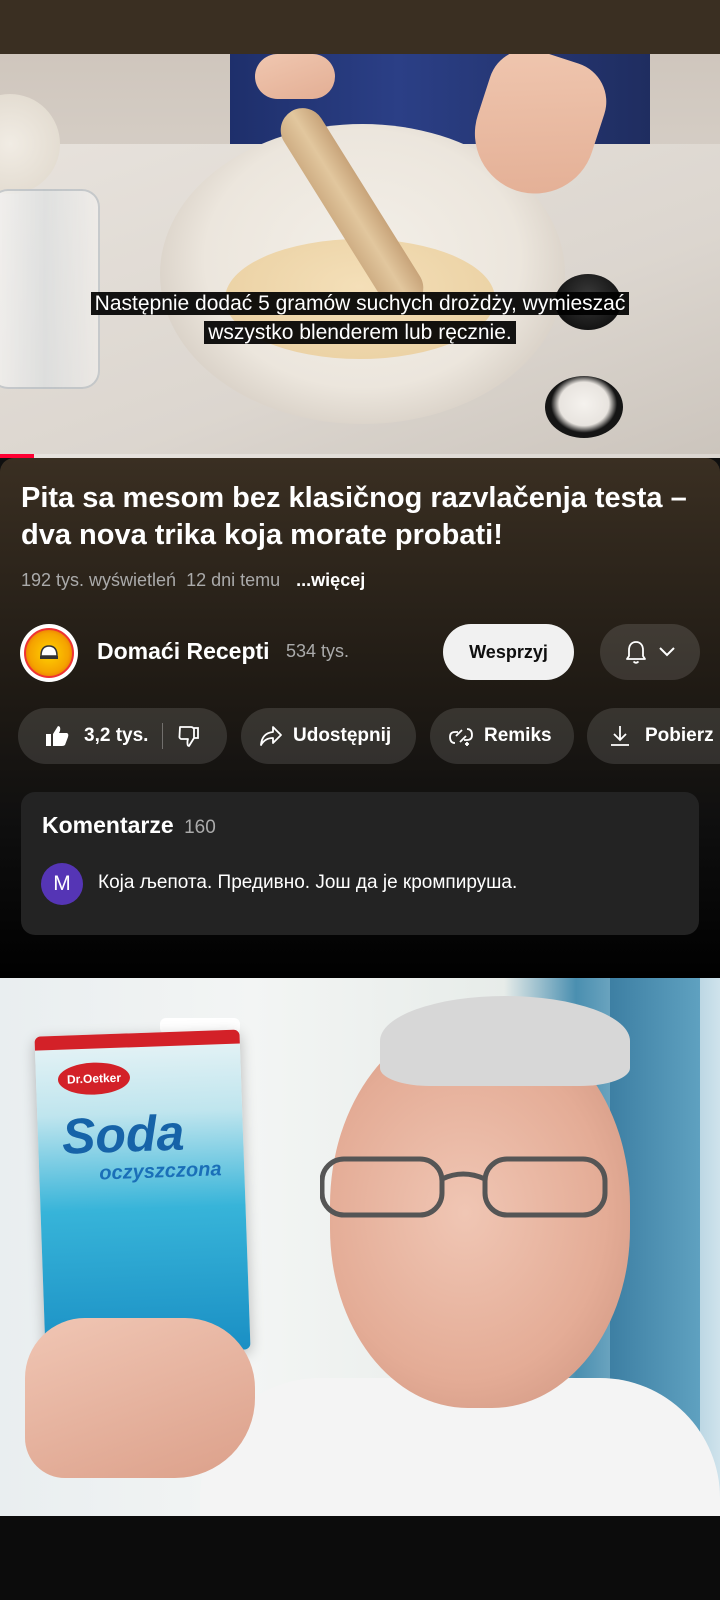 This screenshot has width=720, height=1600. I want to click on chef-hat-icon, so click(49, 653).